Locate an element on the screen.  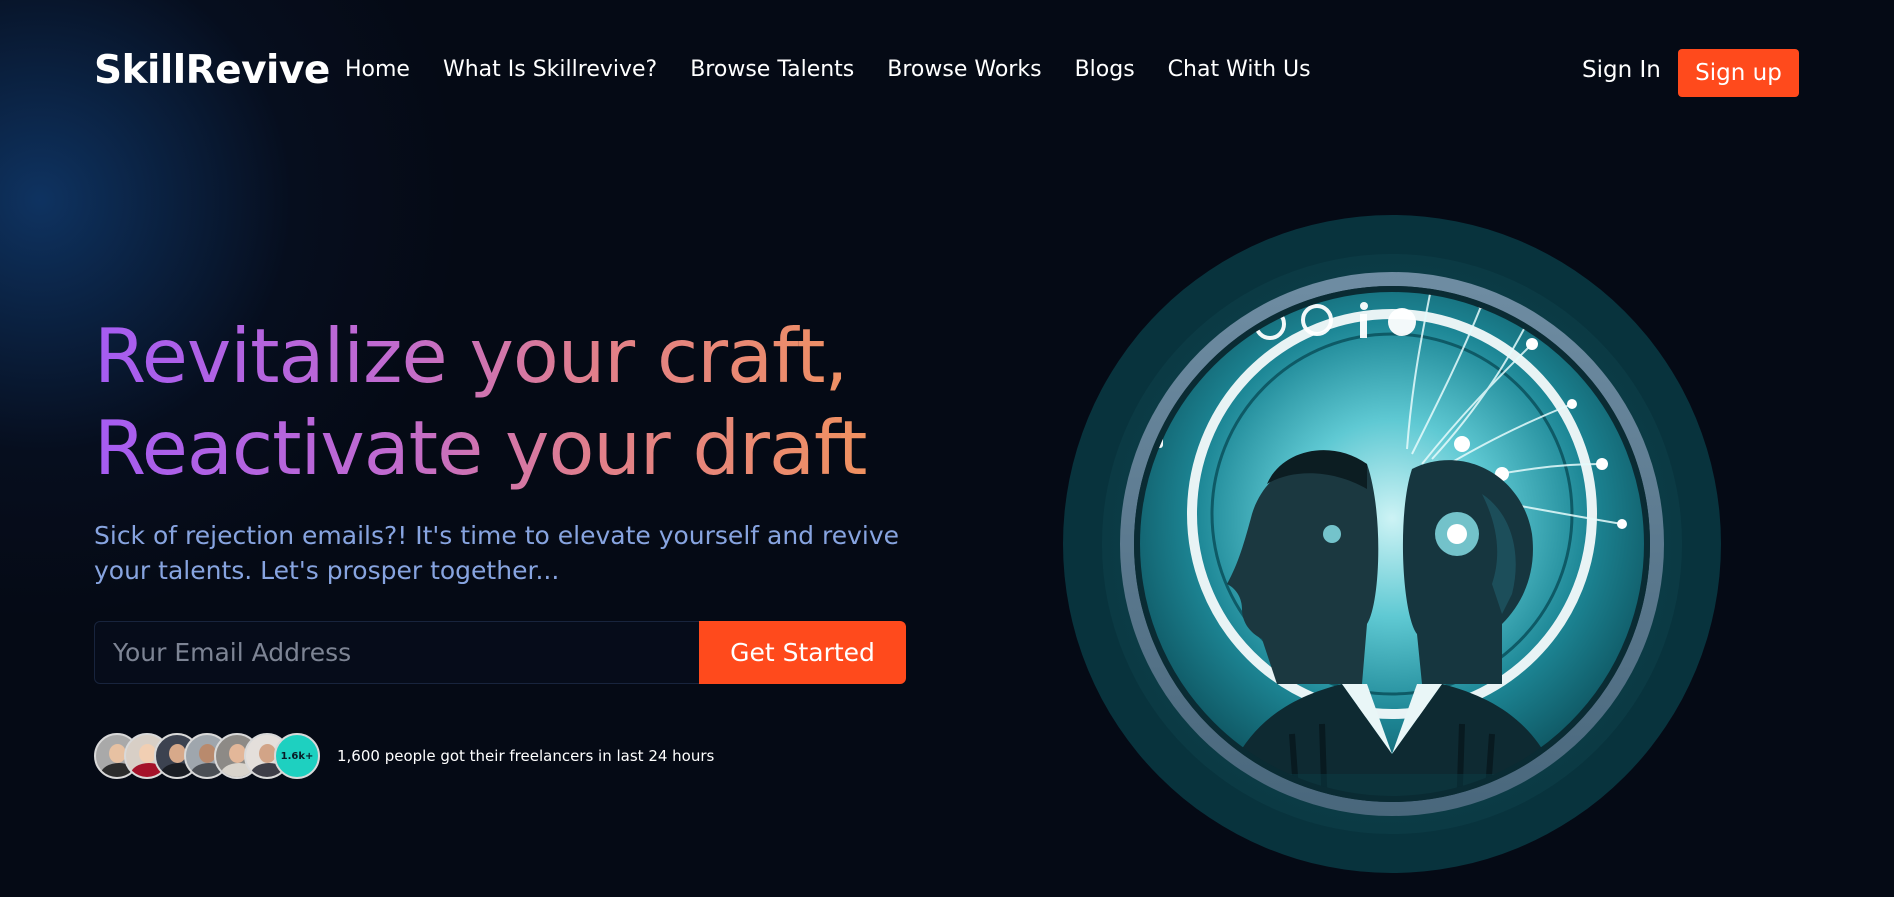
nav-link-blogs: Blogs is located at coordinates (1105, 69).